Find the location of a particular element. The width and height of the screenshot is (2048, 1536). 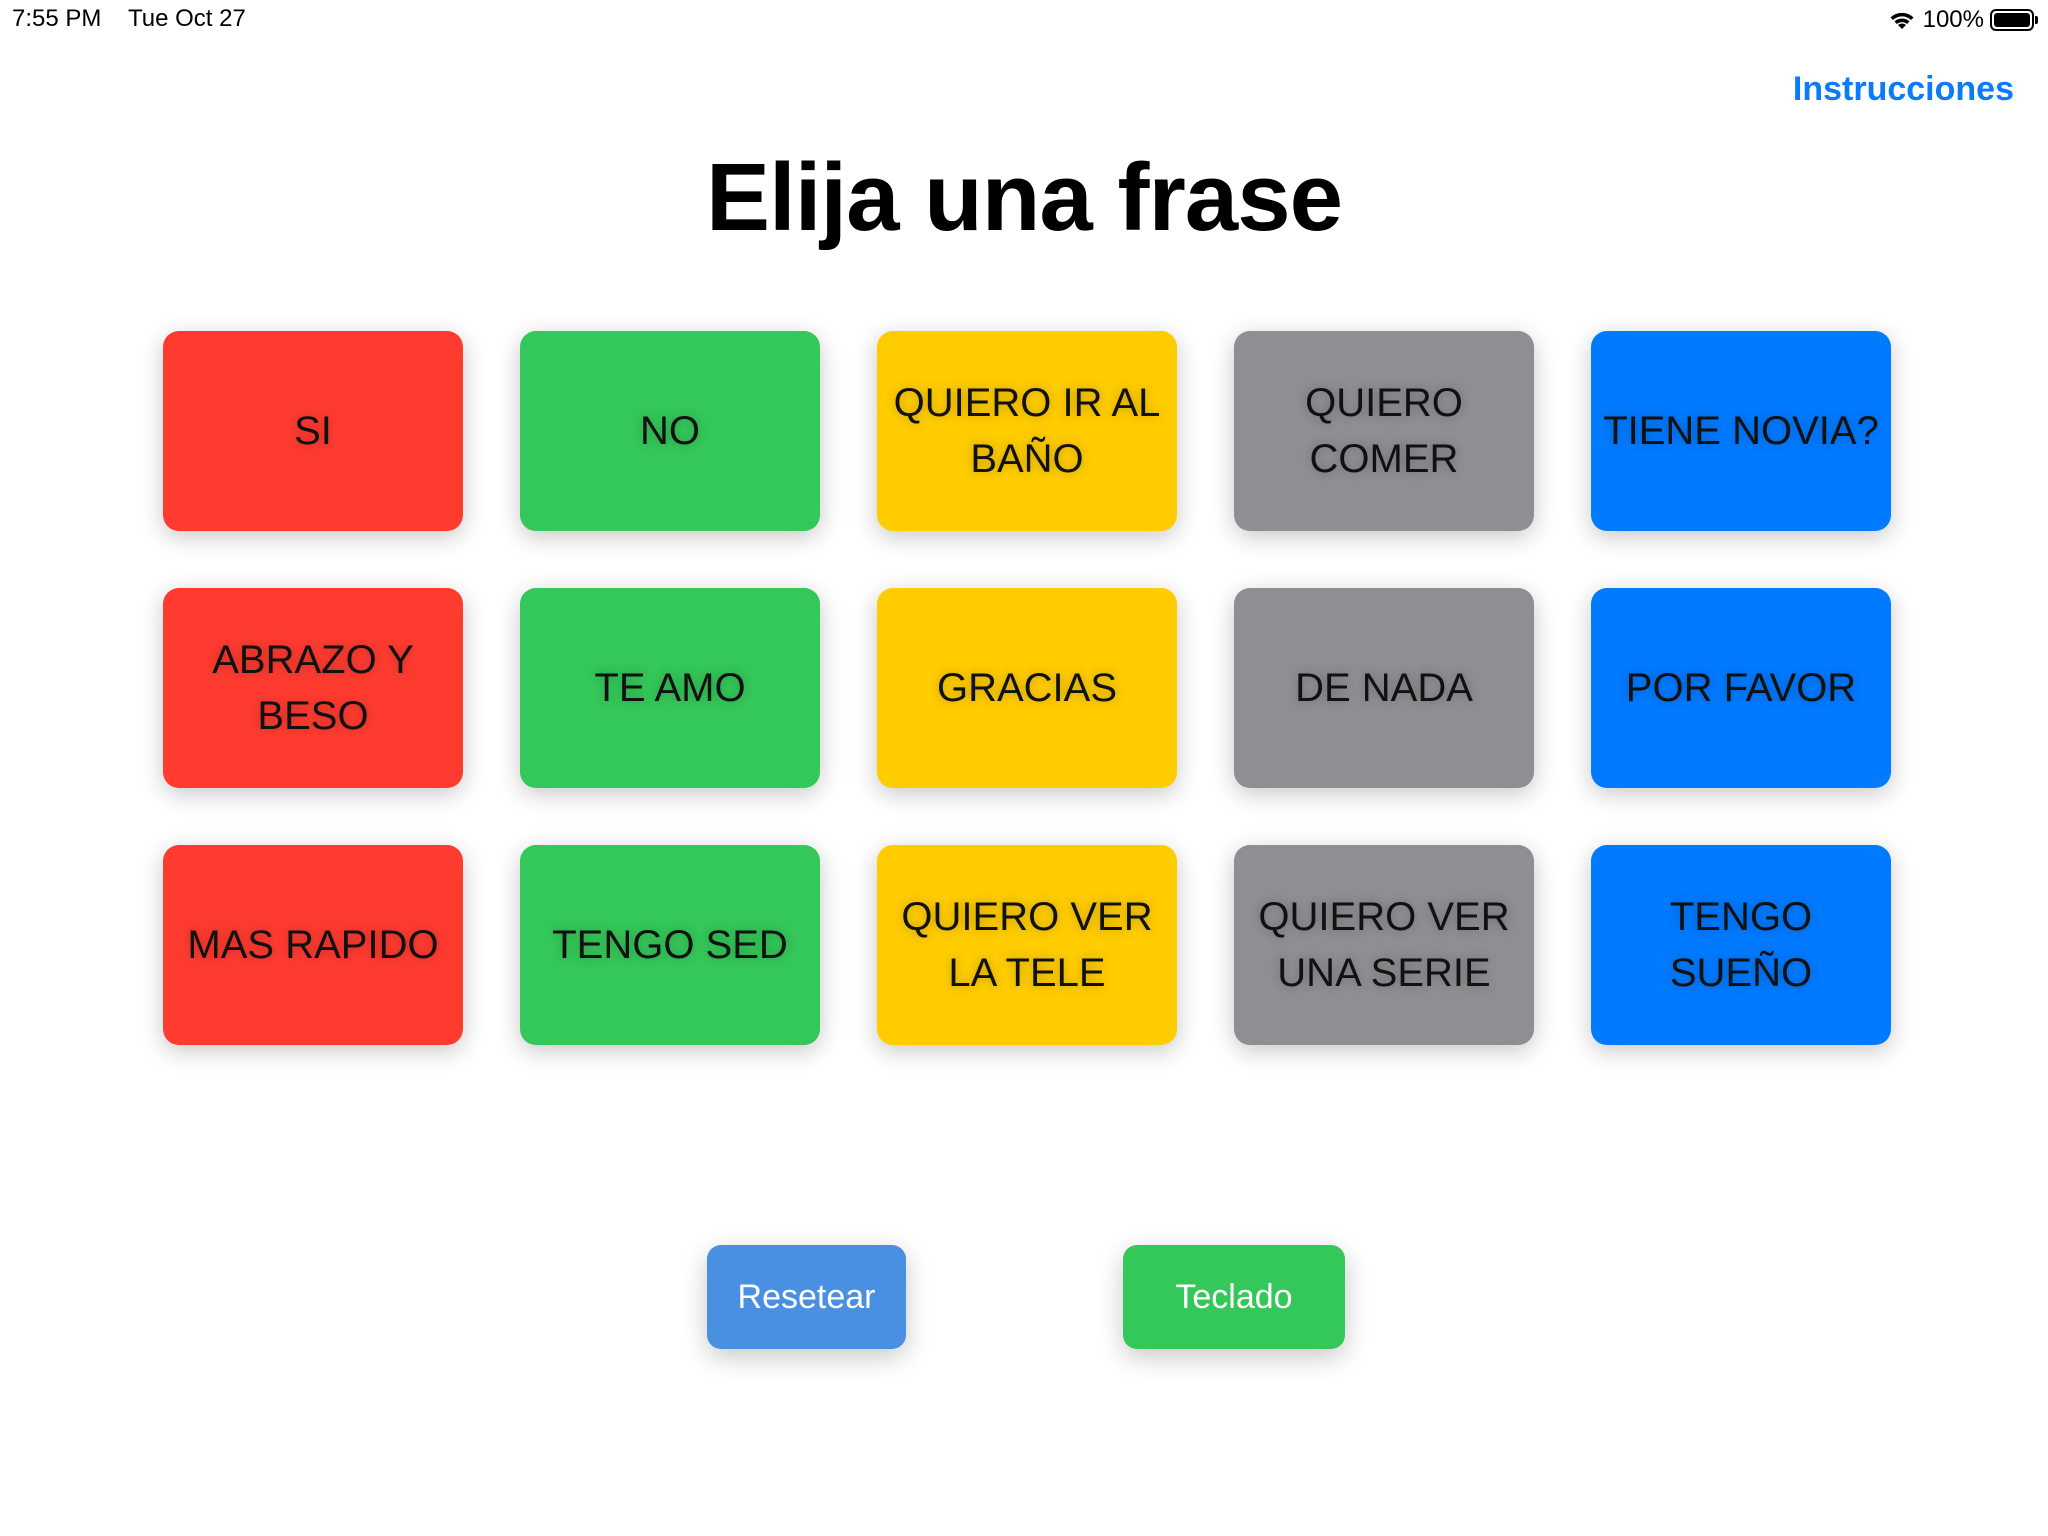

phrase-button-por-favor: POR FAVOR is located at coordinates (1741, 688).